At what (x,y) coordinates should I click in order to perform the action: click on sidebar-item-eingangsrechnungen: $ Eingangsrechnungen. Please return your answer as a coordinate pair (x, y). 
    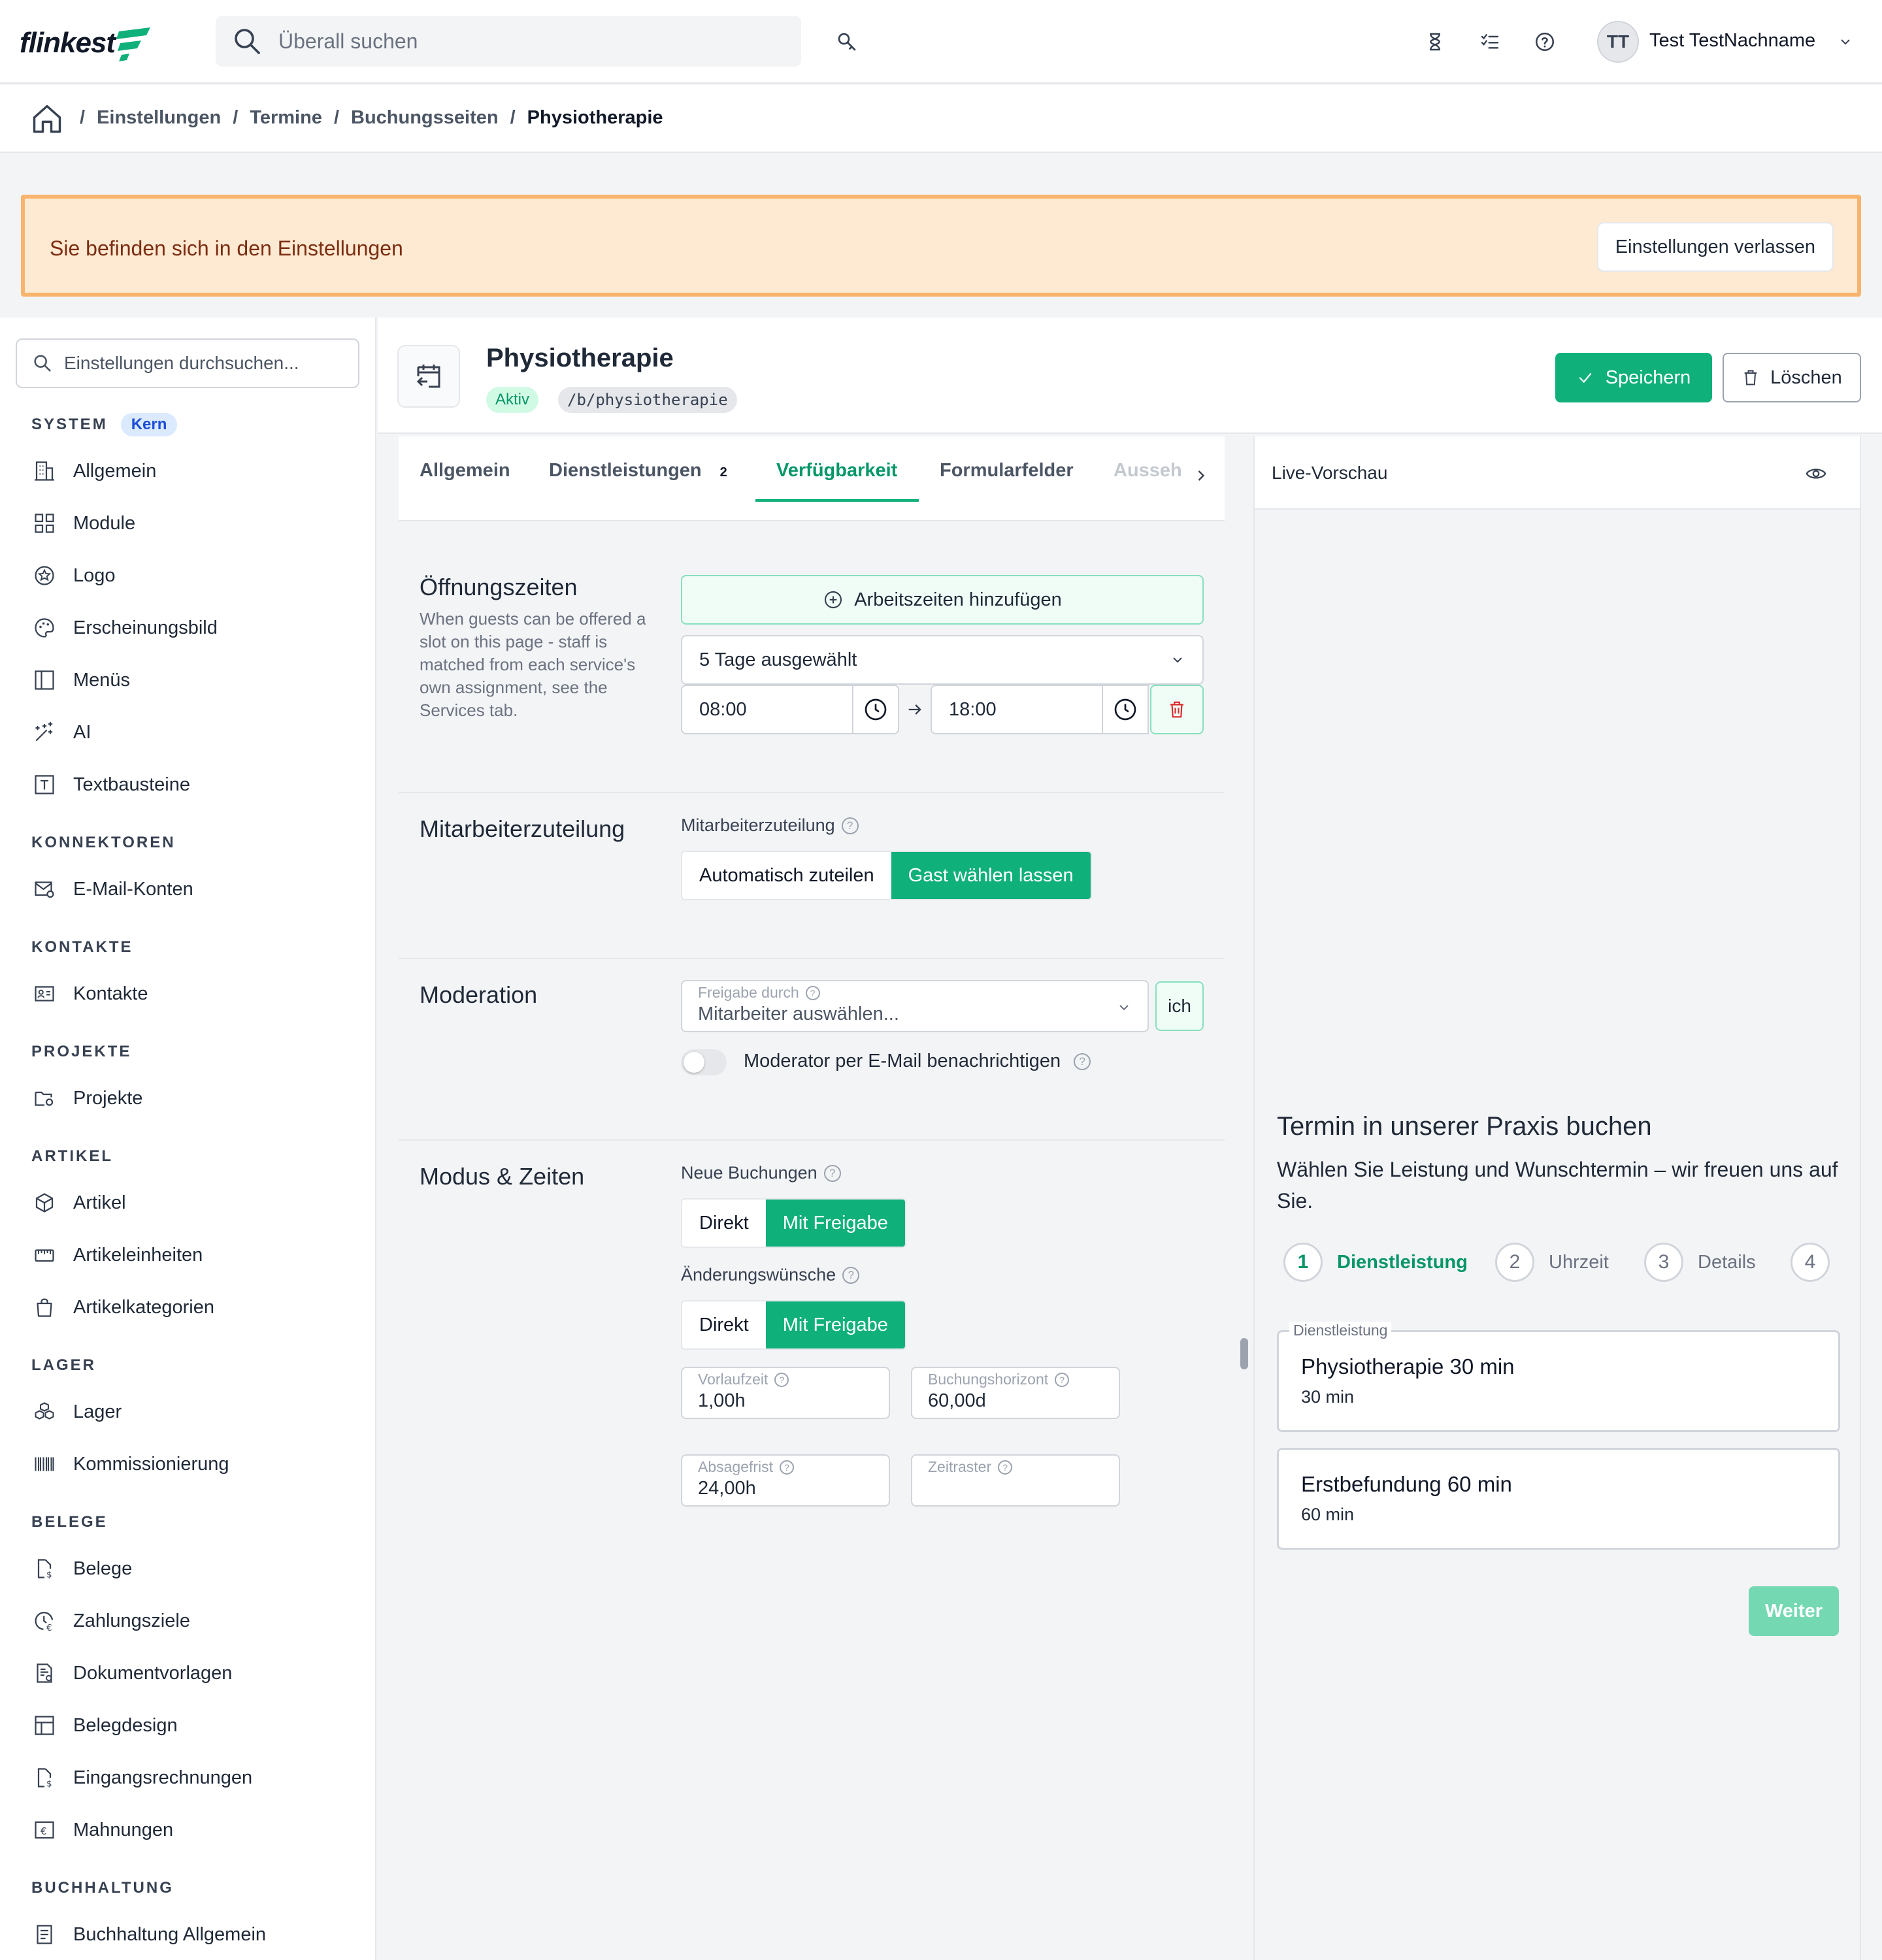
    Looking at the image, I should click on (141, 1777).